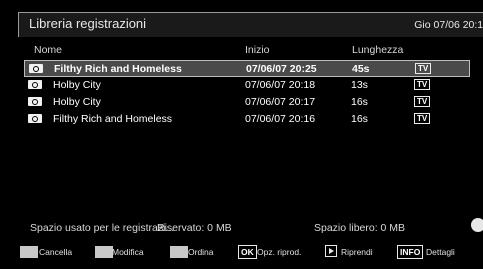  Describe the element at coordinates (280, 119) in the screenshot. I see `recording-start: 07/06/07 20:16` at that location.